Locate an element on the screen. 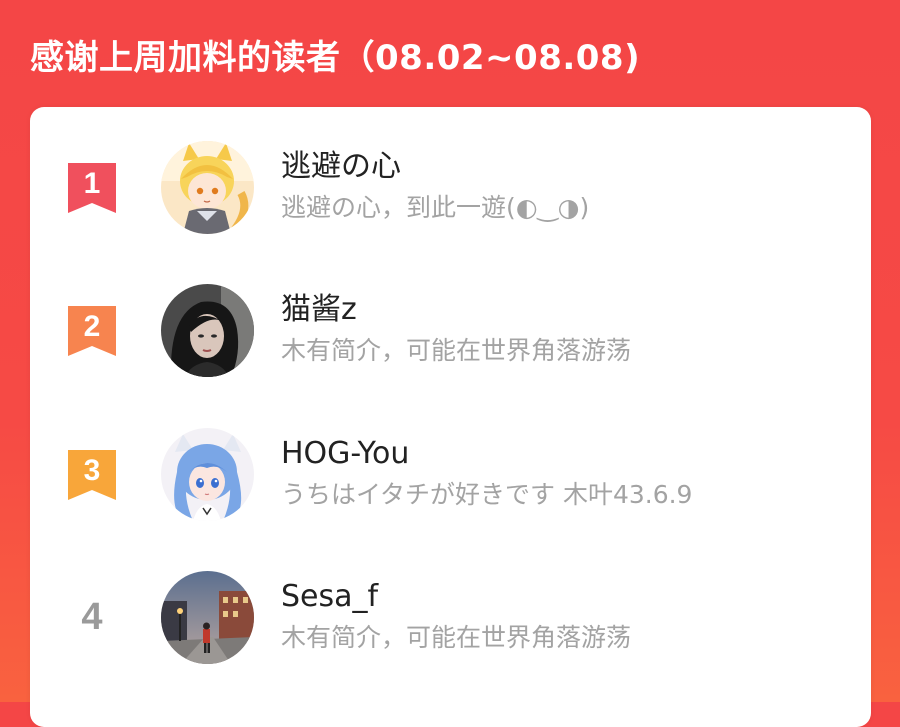  rank-badge-3: 3 is located at coordinates (92, 475).